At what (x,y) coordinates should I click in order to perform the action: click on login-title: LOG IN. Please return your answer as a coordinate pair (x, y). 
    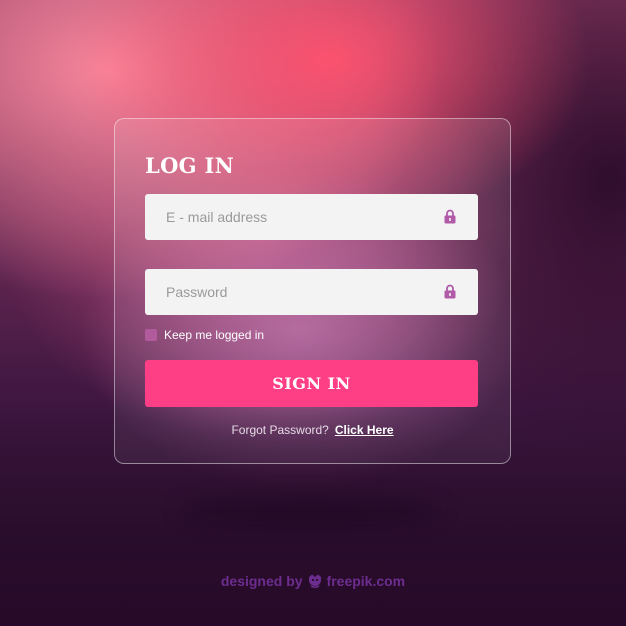
    Looking at the image, I should click on (190, 165).